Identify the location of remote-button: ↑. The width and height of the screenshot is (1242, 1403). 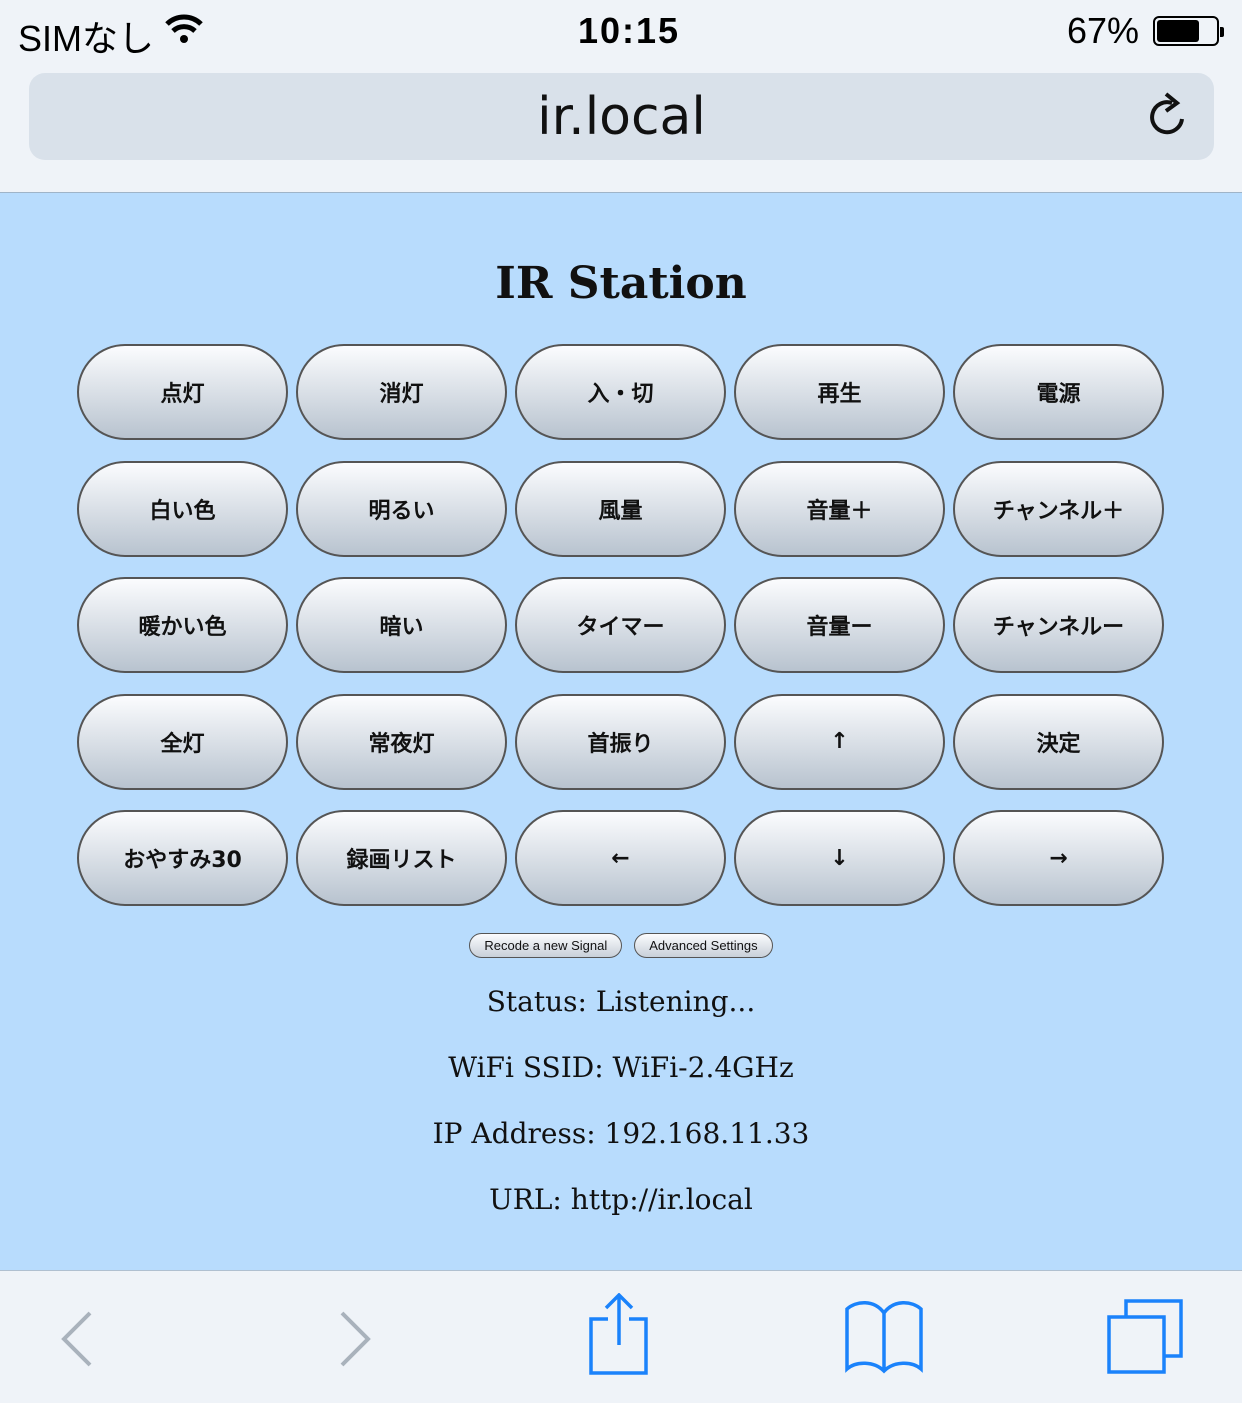
(839, 741).